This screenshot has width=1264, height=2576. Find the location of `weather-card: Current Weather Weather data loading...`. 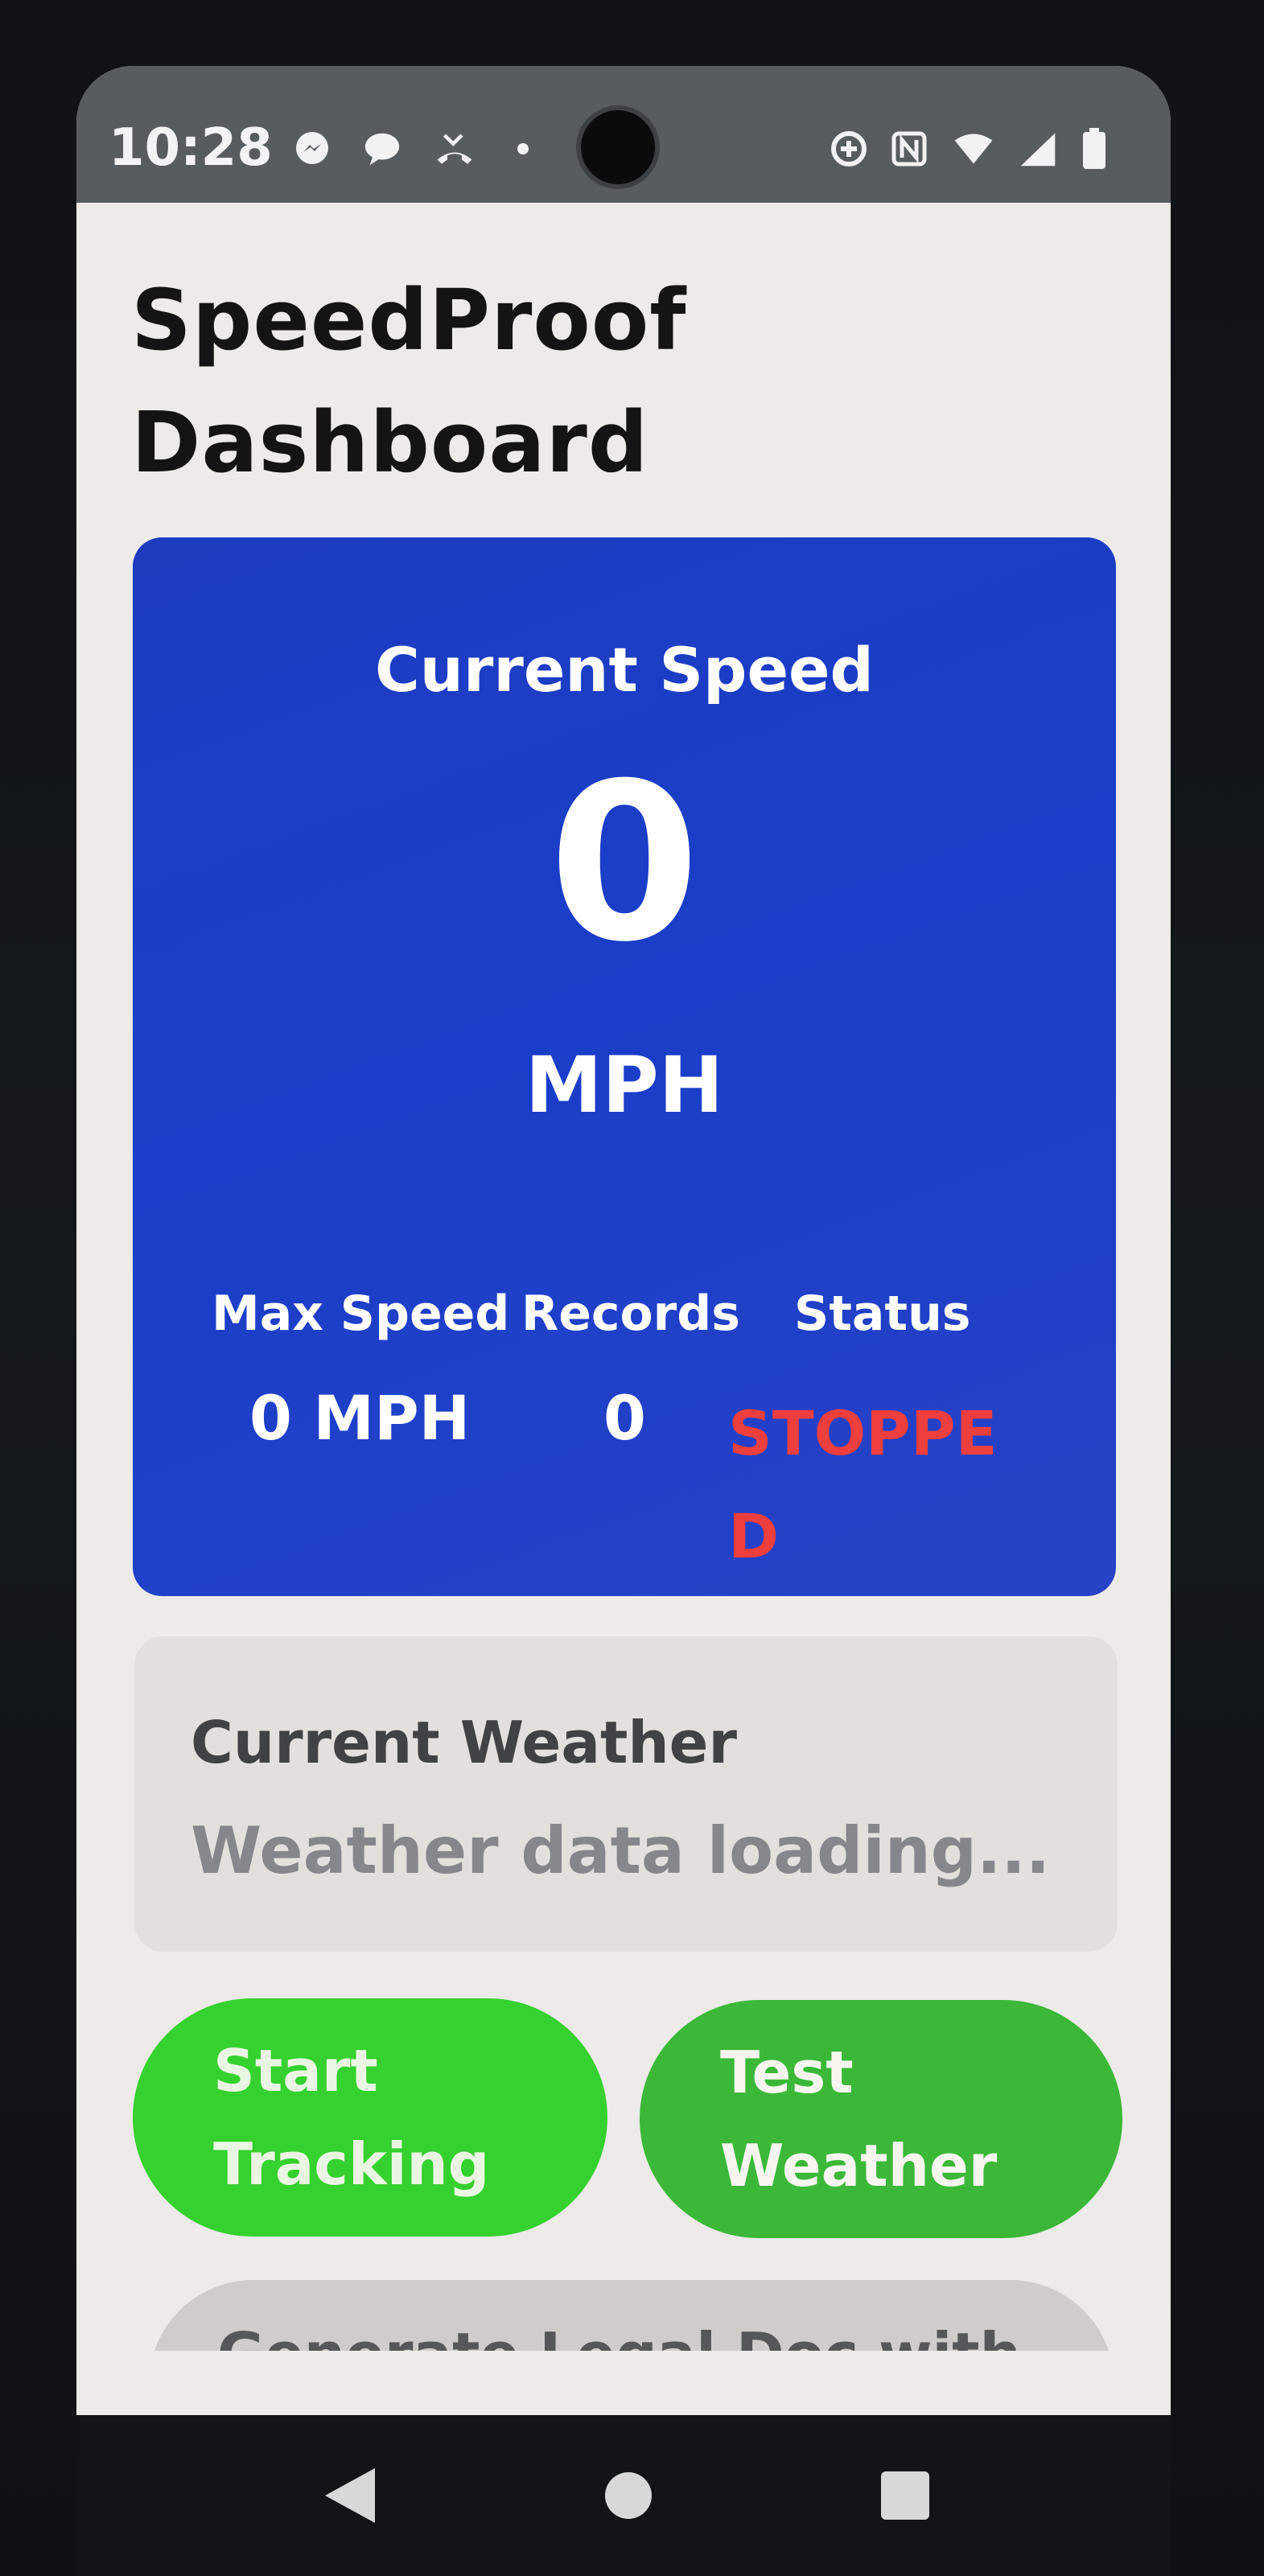

weather-card: Current Weather Weather data loading... is located at coordinates (626, 1794).